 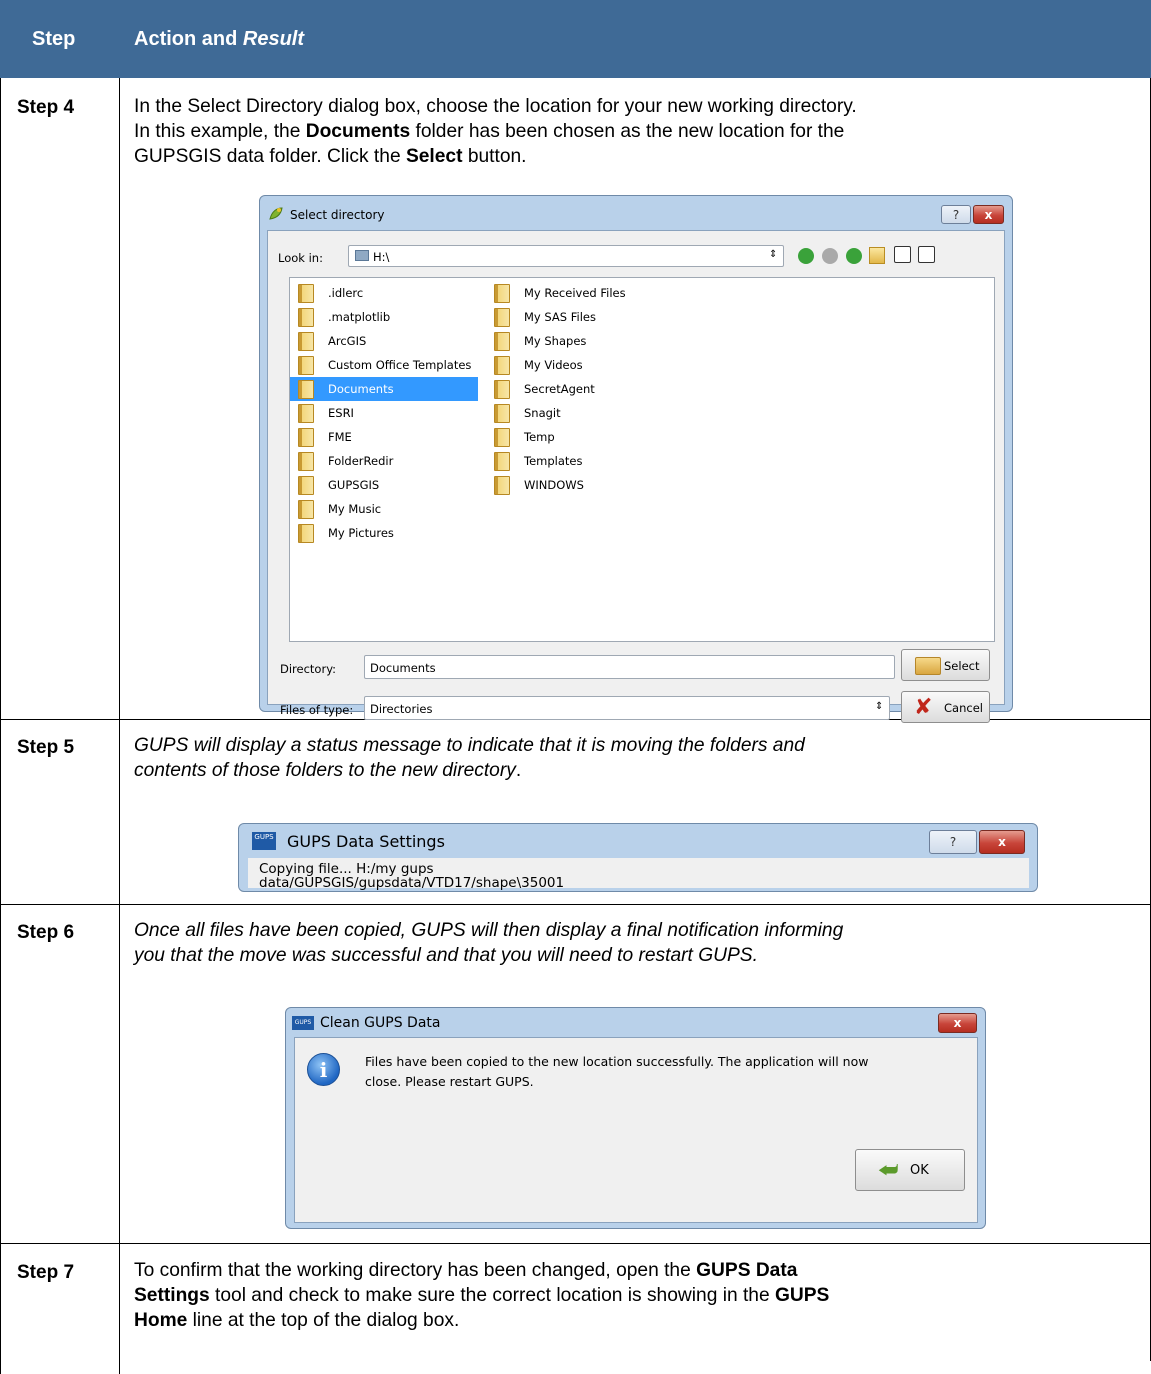 What do you see at coordinates (566, 256) in the screenshot?
I see `look-in-combo: H:\ ⇕` at bounding box center [566, 256].